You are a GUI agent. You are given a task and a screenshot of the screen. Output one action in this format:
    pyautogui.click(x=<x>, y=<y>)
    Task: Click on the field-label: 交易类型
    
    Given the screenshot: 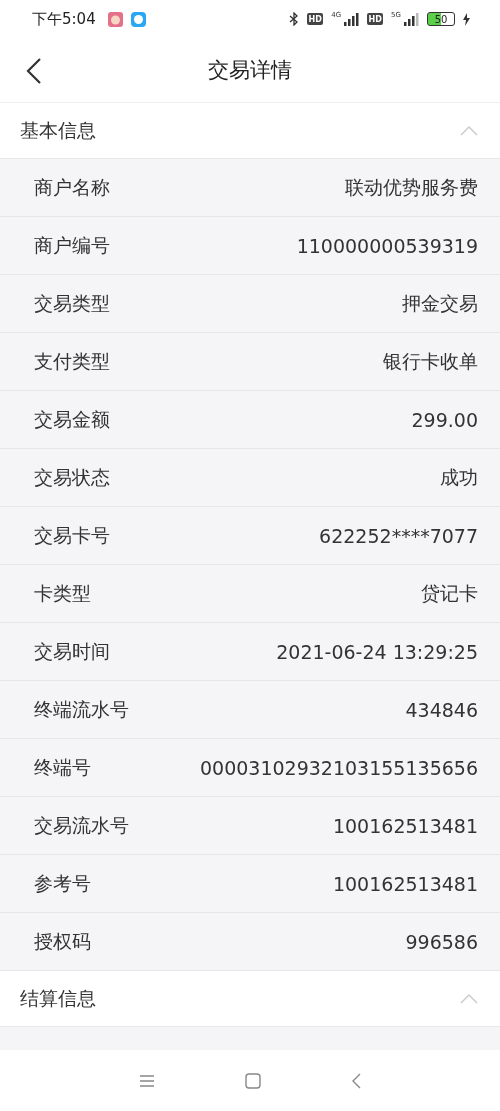 What is the action you would take?
    pyautogui.click(x=72, y=303)
    